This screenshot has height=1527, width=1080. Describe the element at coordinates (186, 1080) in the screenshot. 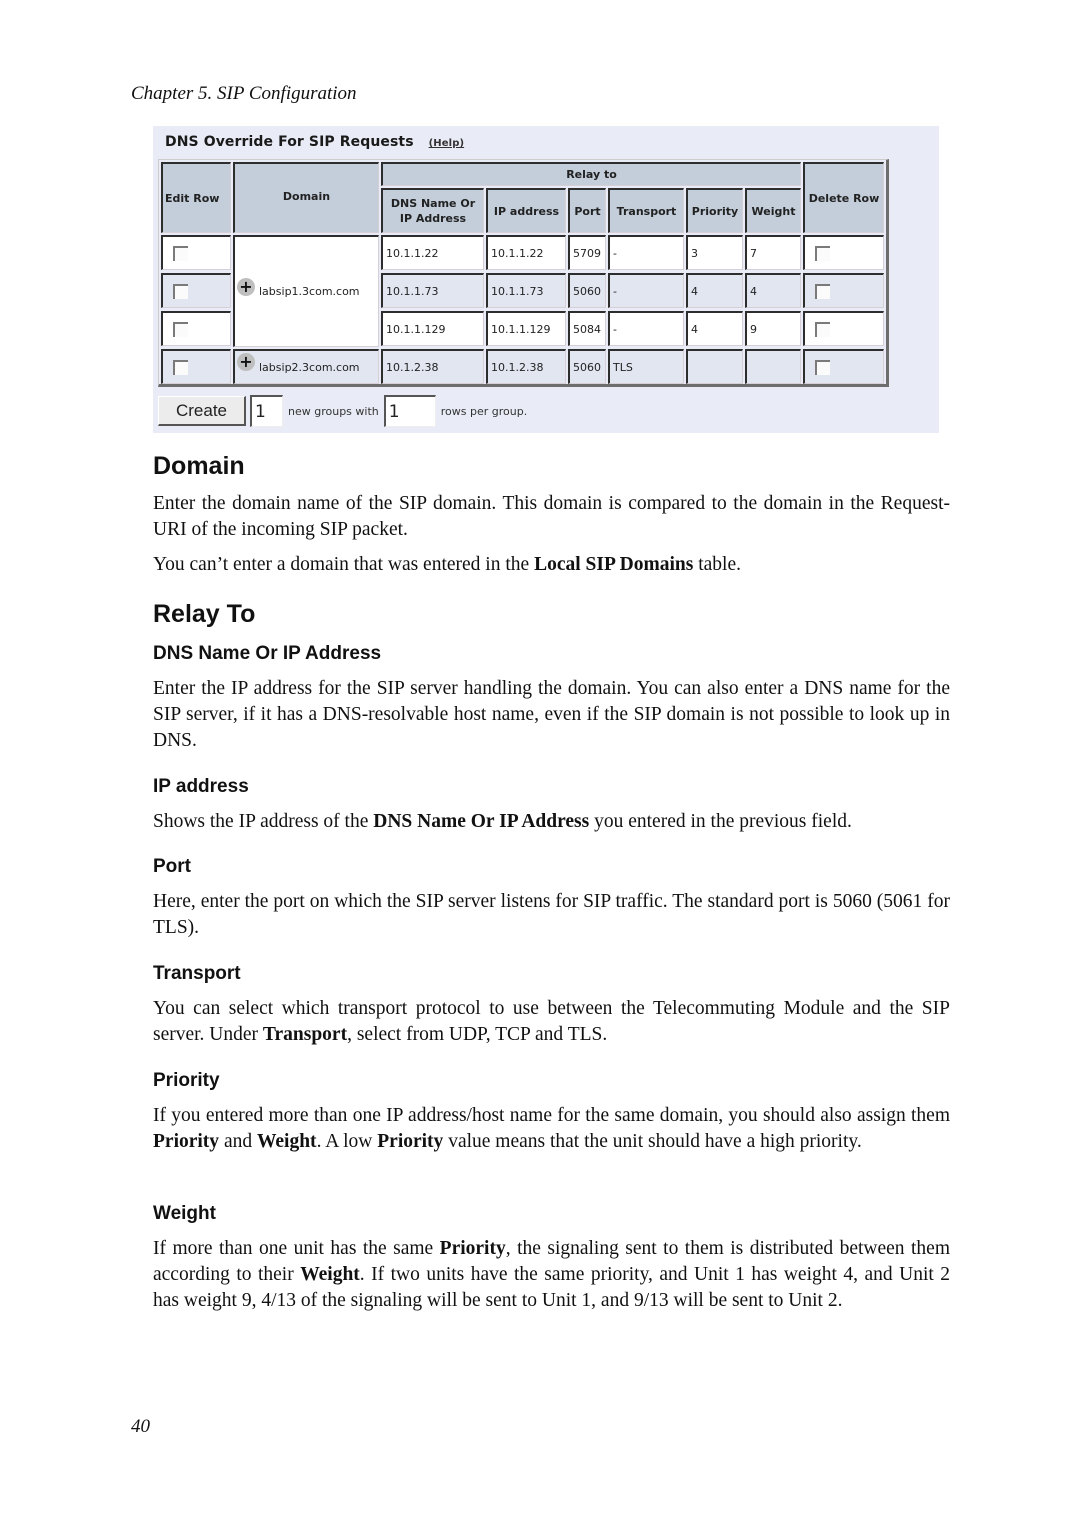

I see `heading-priority: Priority` at that location.